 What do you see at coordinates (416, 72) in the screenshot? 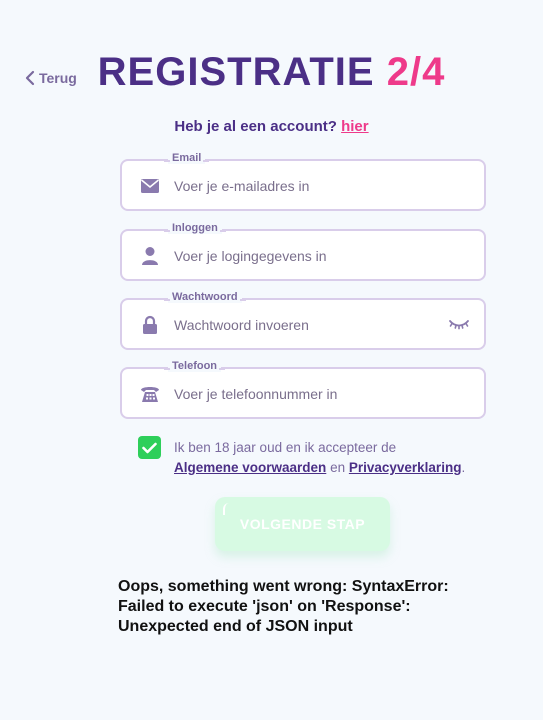
I see `title-step: 2/4` at bounding box center [416, 72].